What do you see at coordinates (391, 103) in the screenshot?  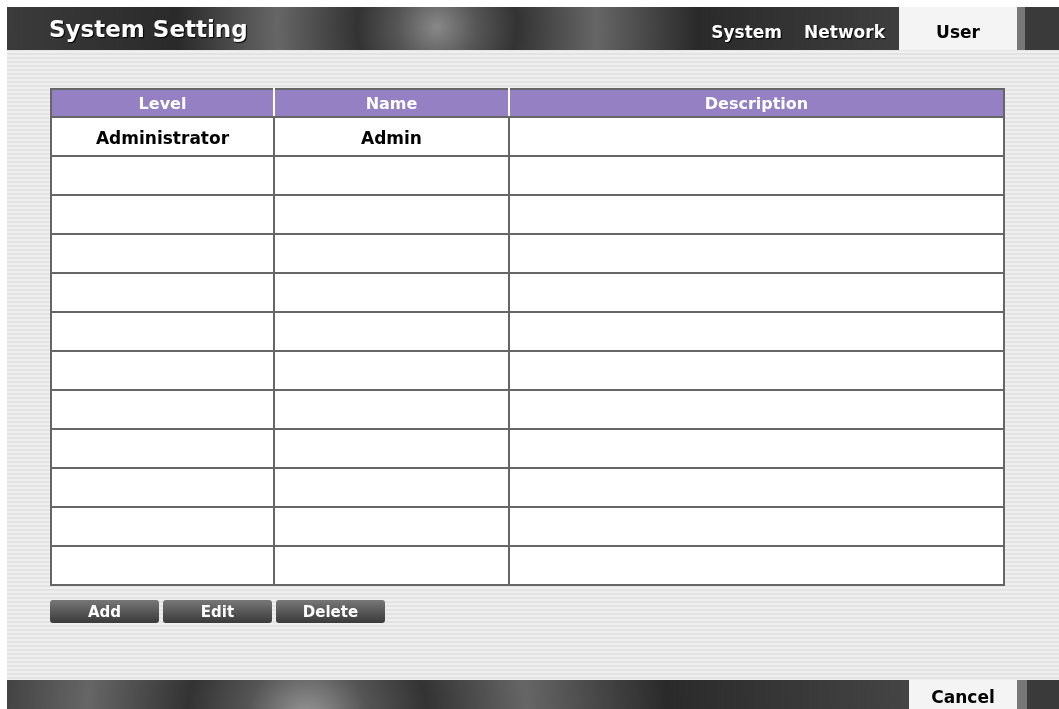 I see `column-header: Name` at bounding box center [391, 103].